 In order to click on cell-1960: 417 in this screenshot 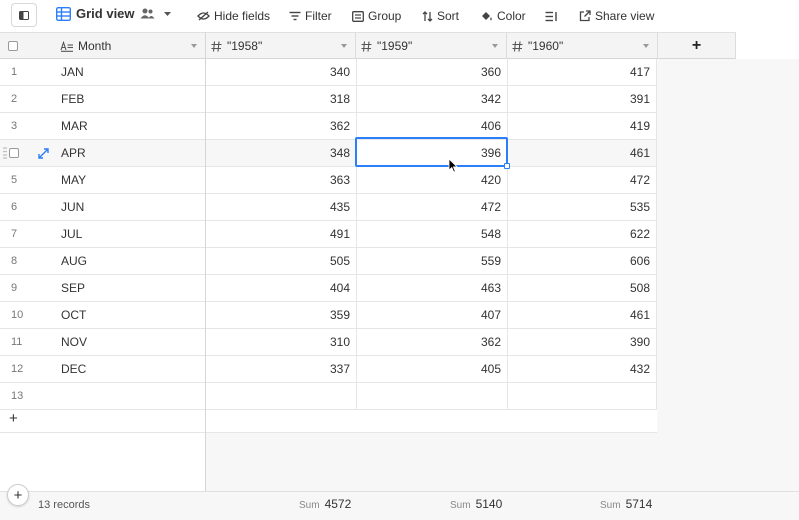, I will do `click(582, 72)`.